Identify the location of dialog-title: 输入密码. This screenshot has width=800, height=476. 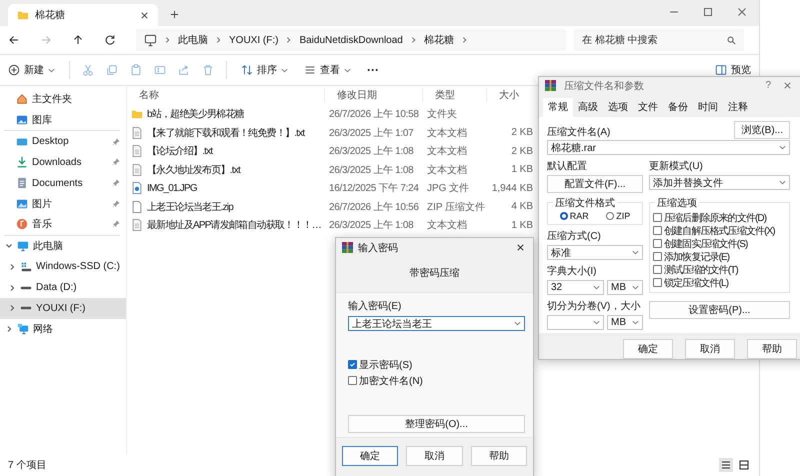
(378, 248).